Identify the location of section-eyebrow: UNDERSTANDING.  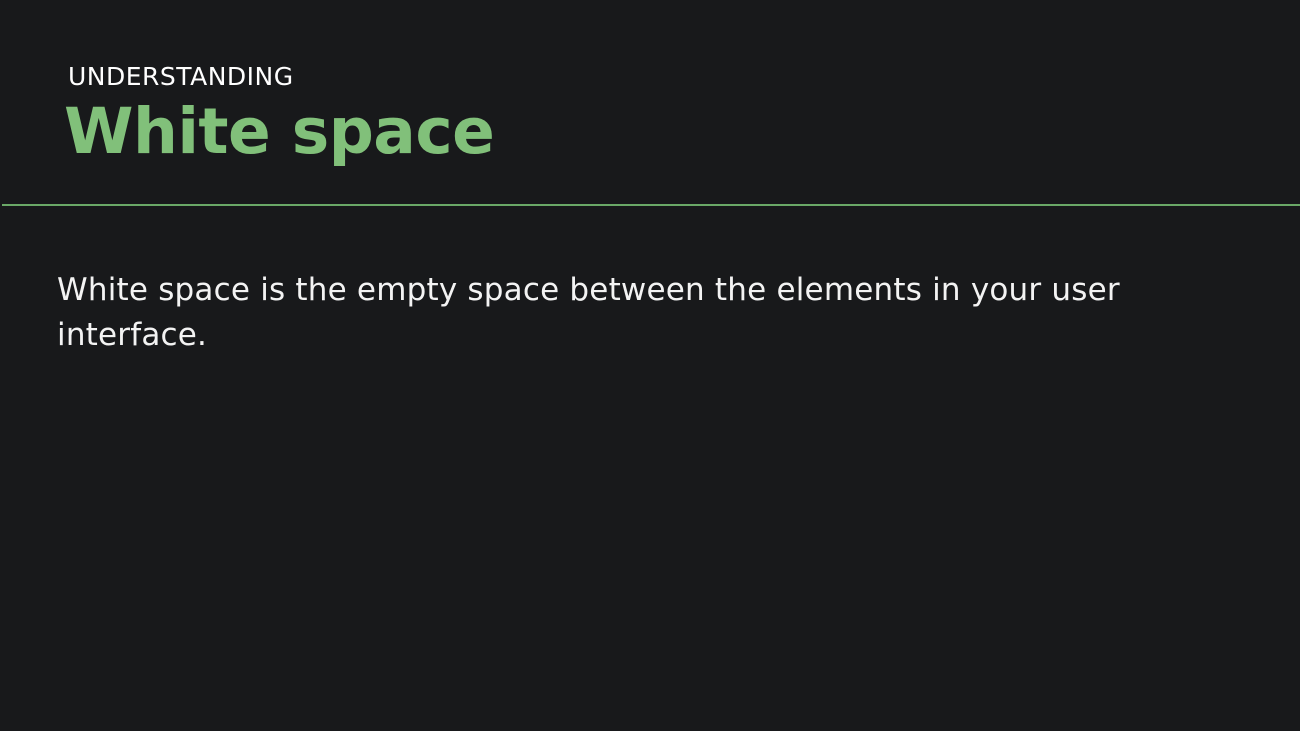
(181, 76).